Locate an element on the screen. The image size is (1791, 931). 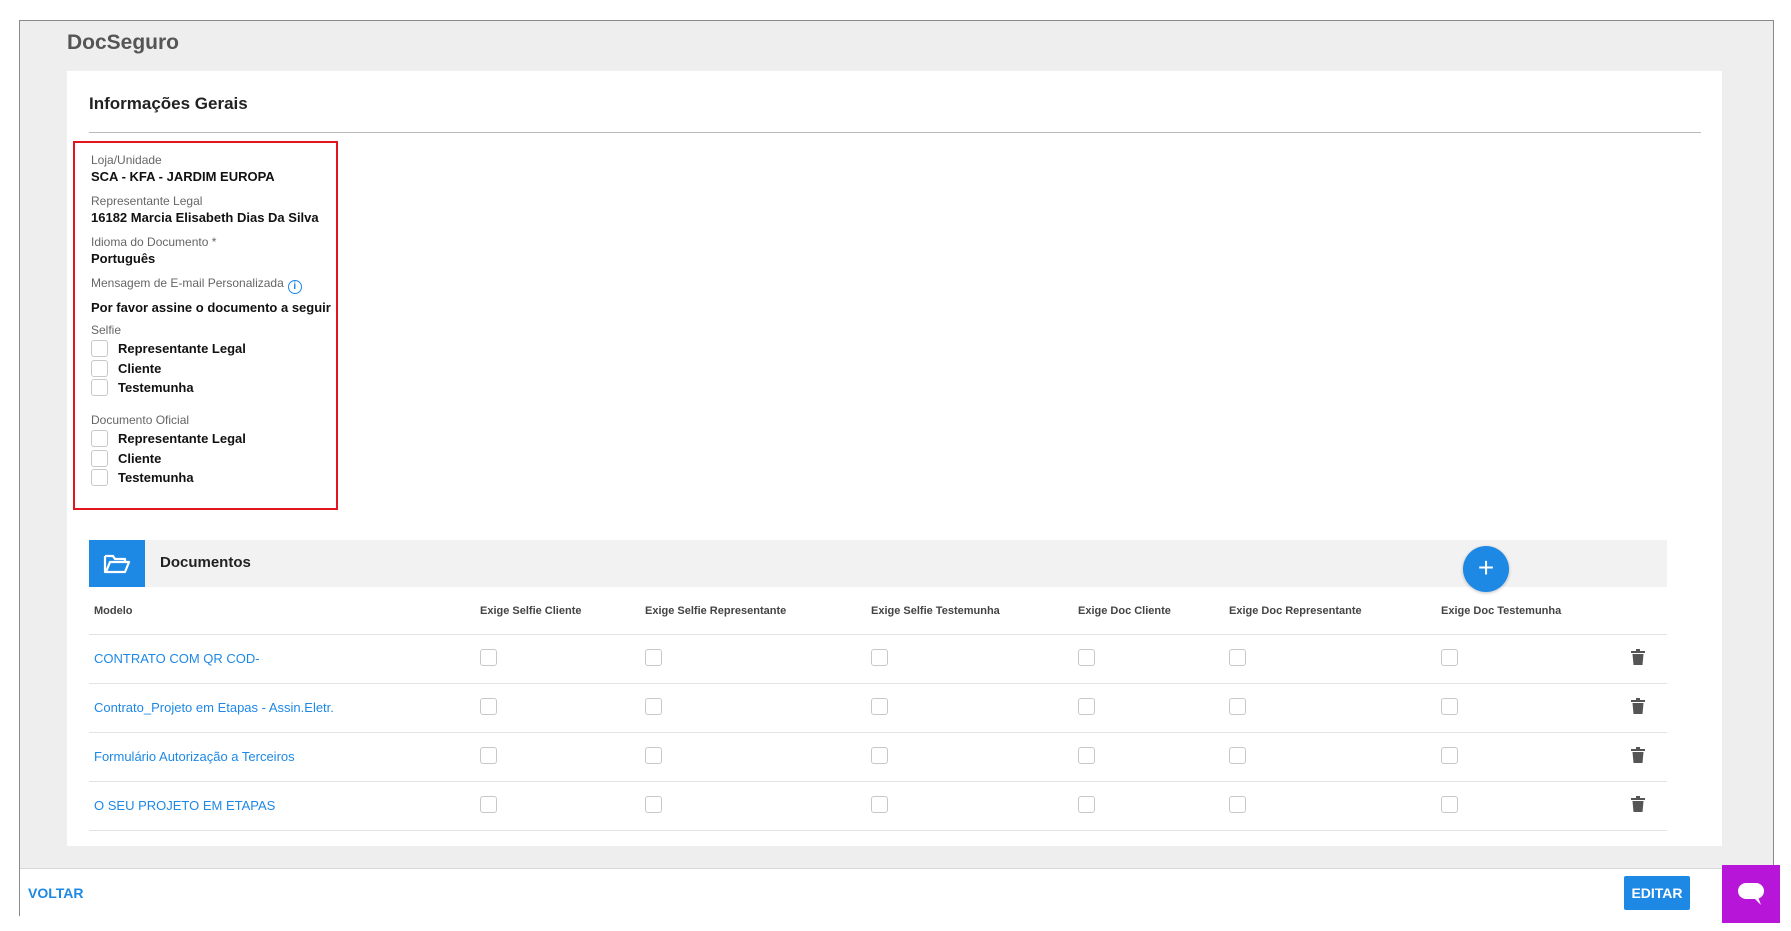
representative-label: Representante Legal is located at coordinates (147, 201).